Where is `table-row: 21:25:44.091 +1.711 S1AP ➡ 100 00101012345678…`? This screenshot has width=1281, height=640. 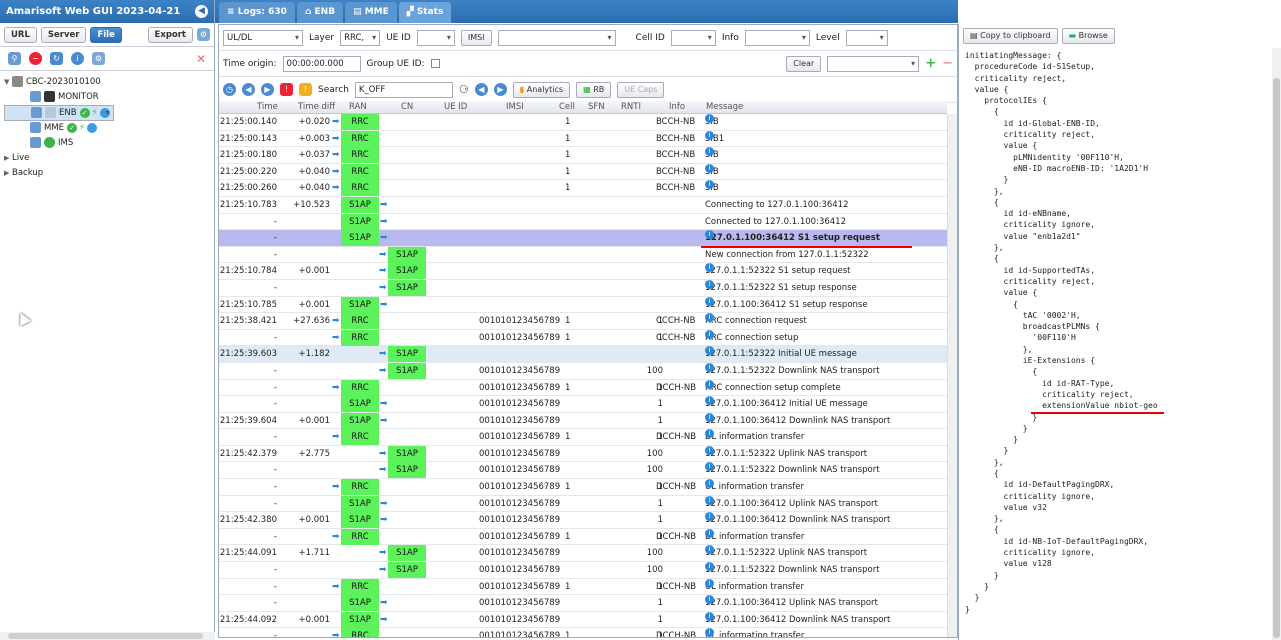
table-row: 21:25:44.091 +1.711 S1AP ➡ 100 00101012345678… is located at coordinates (583, 554).